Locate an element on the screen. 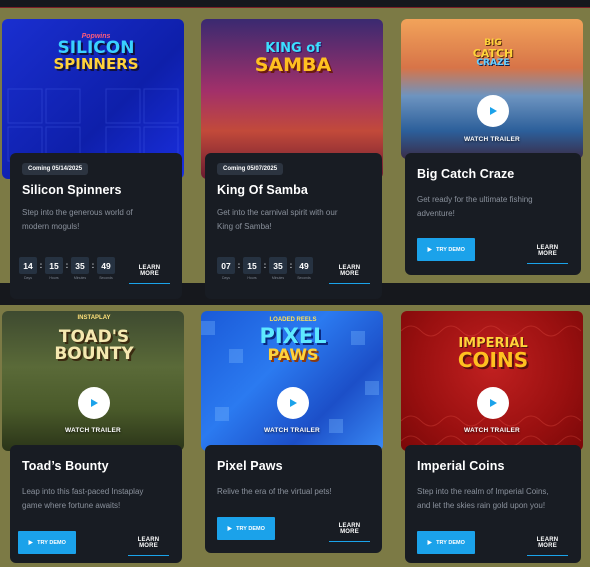  game-logo: LOADED REELS PIXEL PAWS is located at coordinates (293, 340).